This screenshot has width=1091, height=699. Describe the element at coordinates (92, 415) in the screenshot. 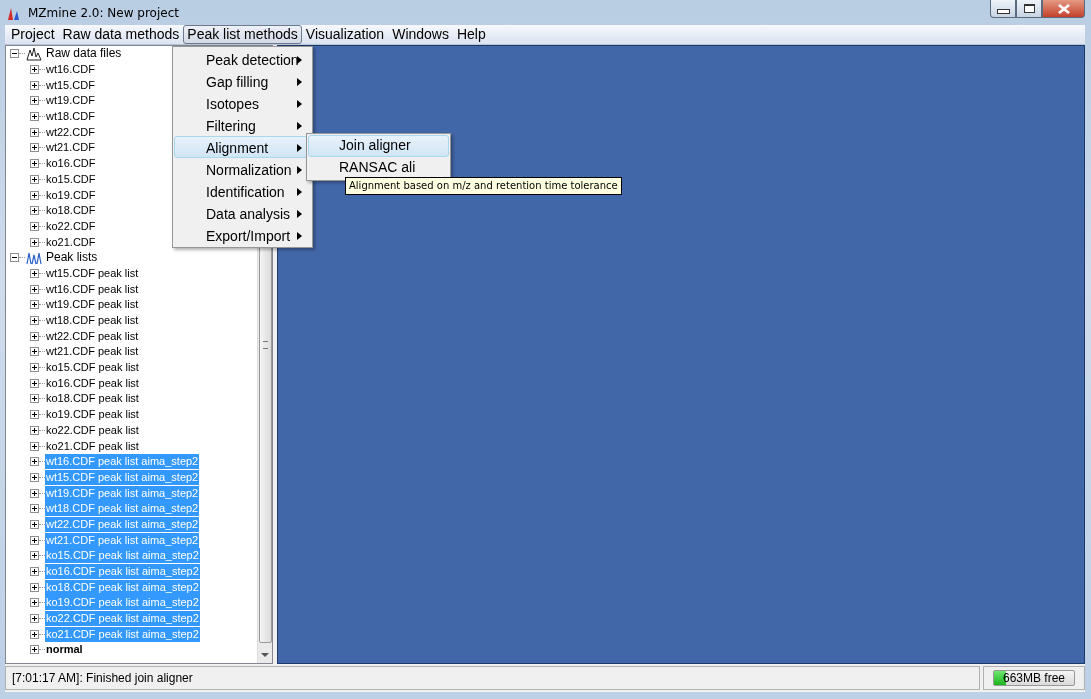

I see `tree-item: ko19.CDF peak list` at that location.